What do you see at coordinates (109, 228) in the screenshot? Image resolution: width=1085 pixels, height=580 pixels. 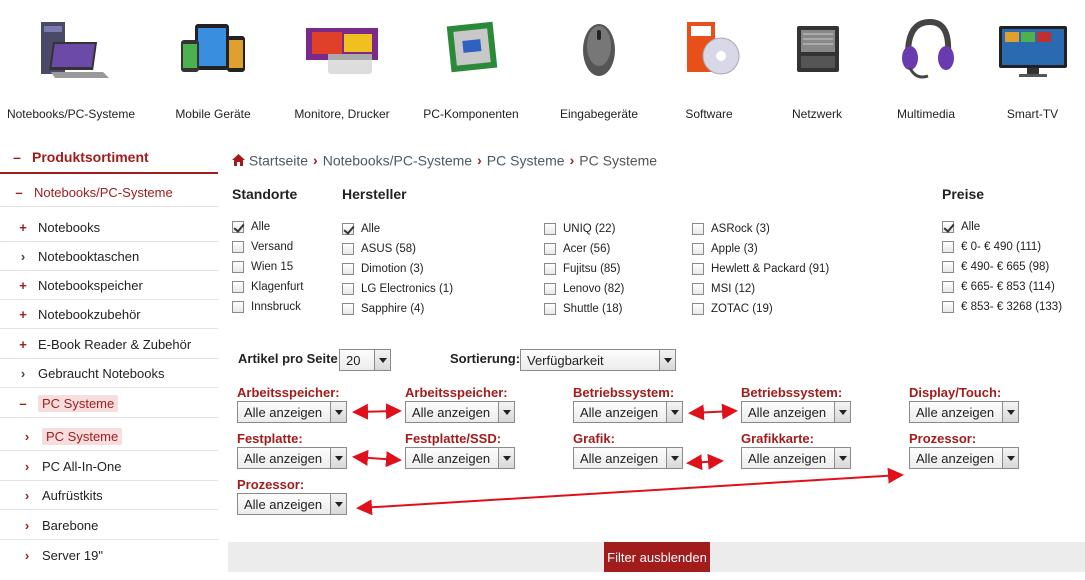 I see `sidebar-item-notebooks: + Notebooks` at bounding box center [109, 228].